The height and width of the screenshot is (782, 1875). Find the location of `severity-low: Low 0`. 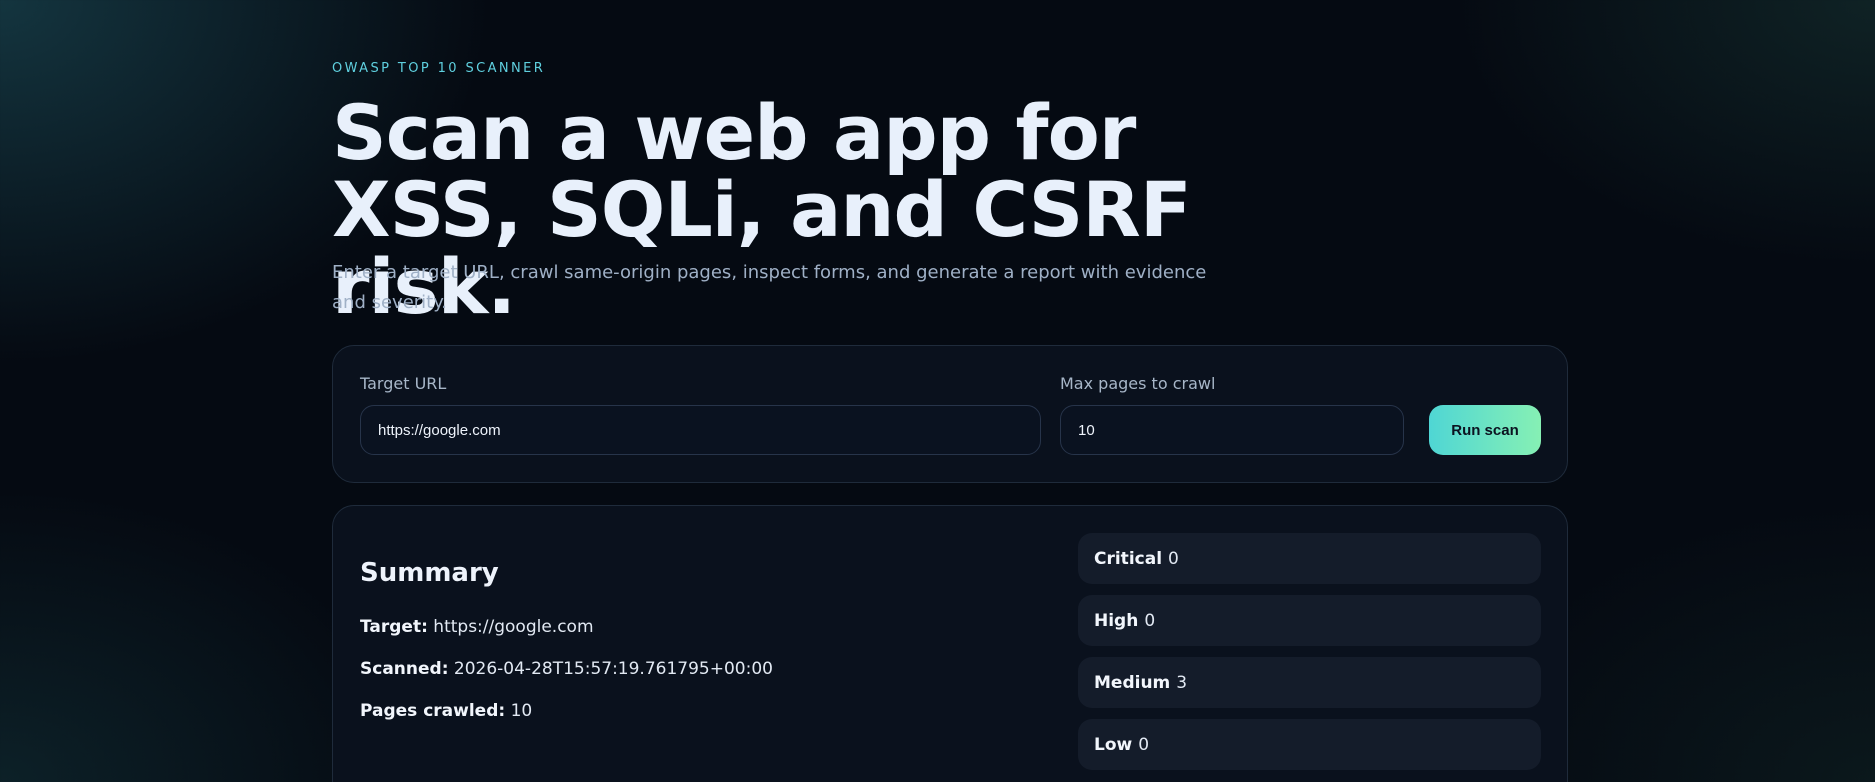

severity-low: Low 0 is located at coordinates (1309, 744).